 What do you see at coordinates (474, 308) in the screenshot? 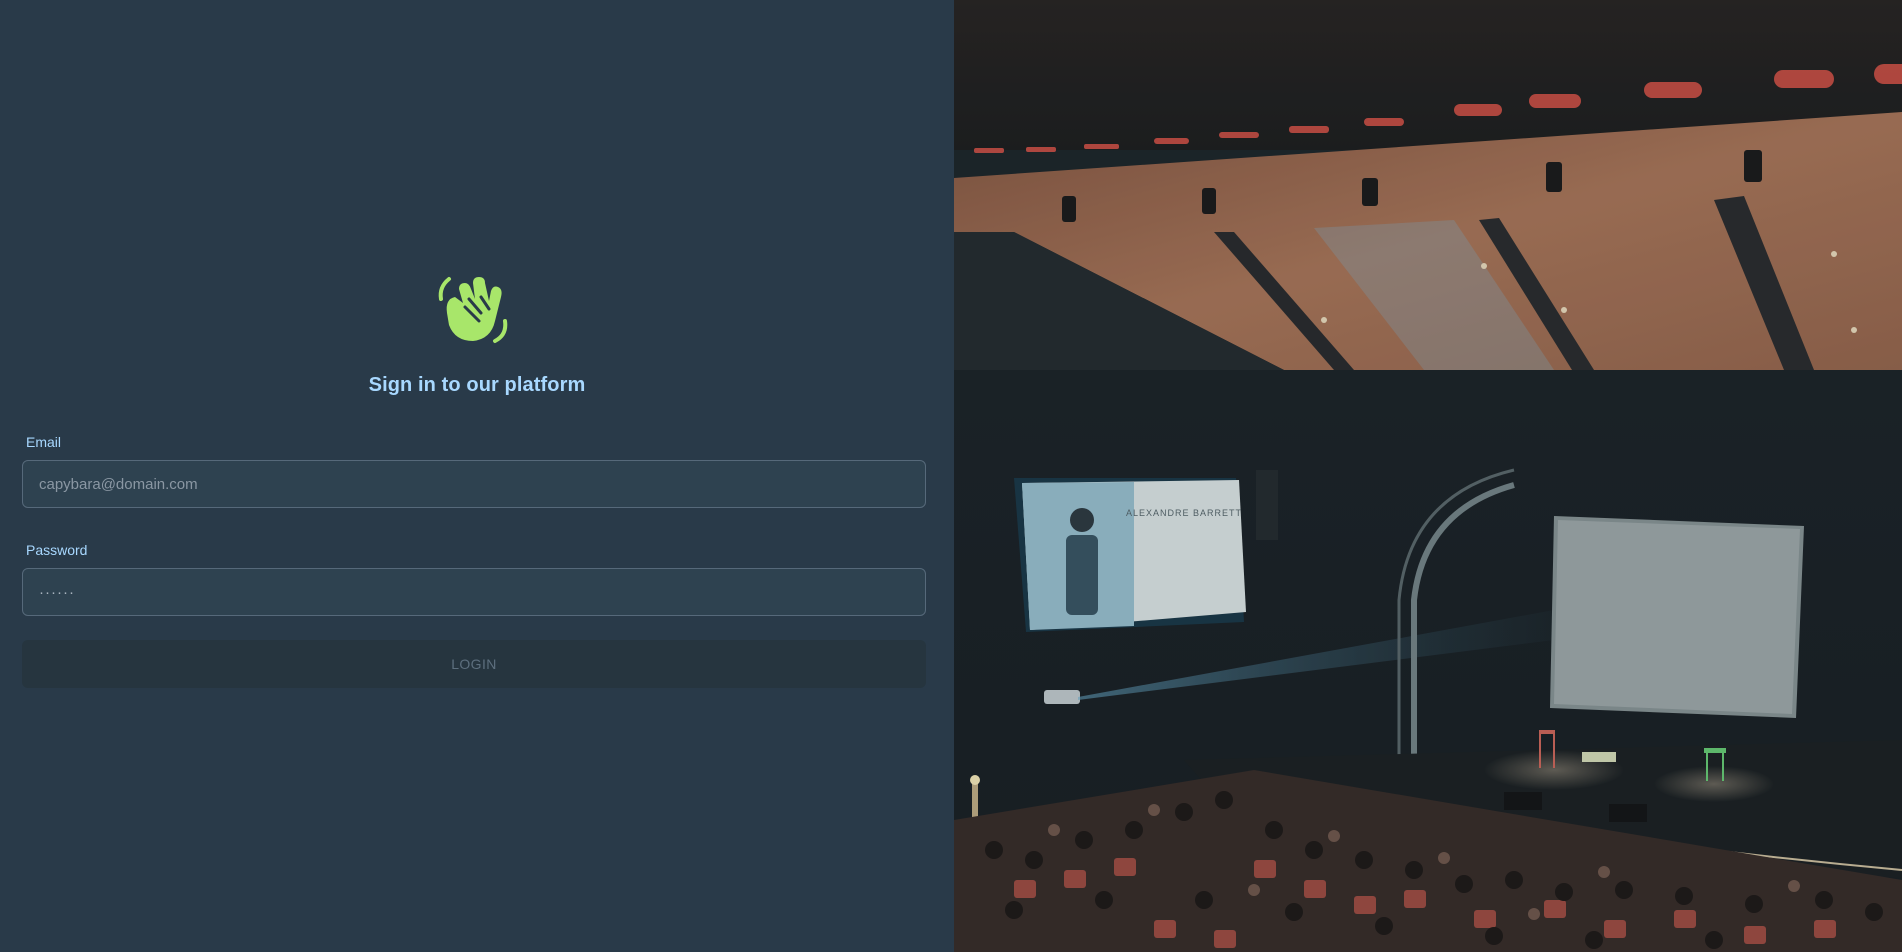
I see `waving-hand-icon` at bounding box center [474, 308].